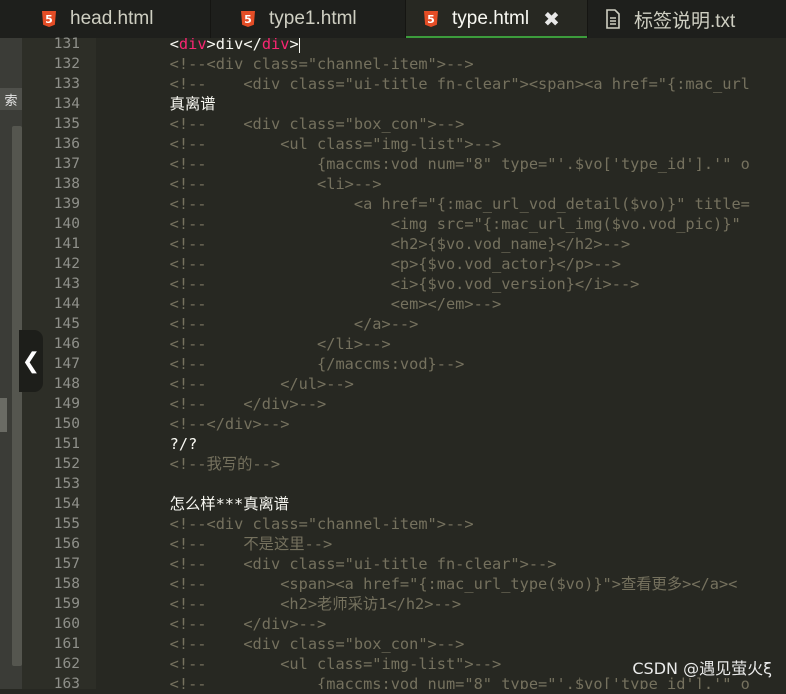  I want to click on line-number: 131, so click(66, 44).